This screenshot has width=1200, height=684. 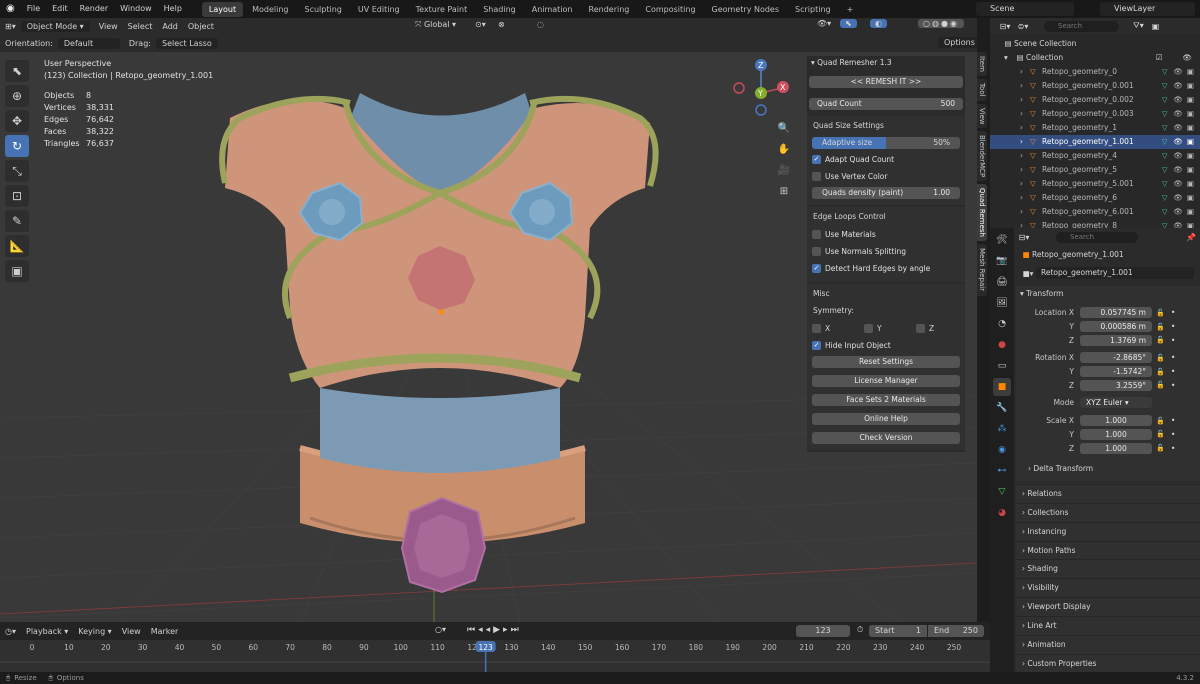 What do you see at coordinates (1108, 512) in the screenshot?
I see `collapsed-panel-header: › Collections` at bounding box center [1108, 512].